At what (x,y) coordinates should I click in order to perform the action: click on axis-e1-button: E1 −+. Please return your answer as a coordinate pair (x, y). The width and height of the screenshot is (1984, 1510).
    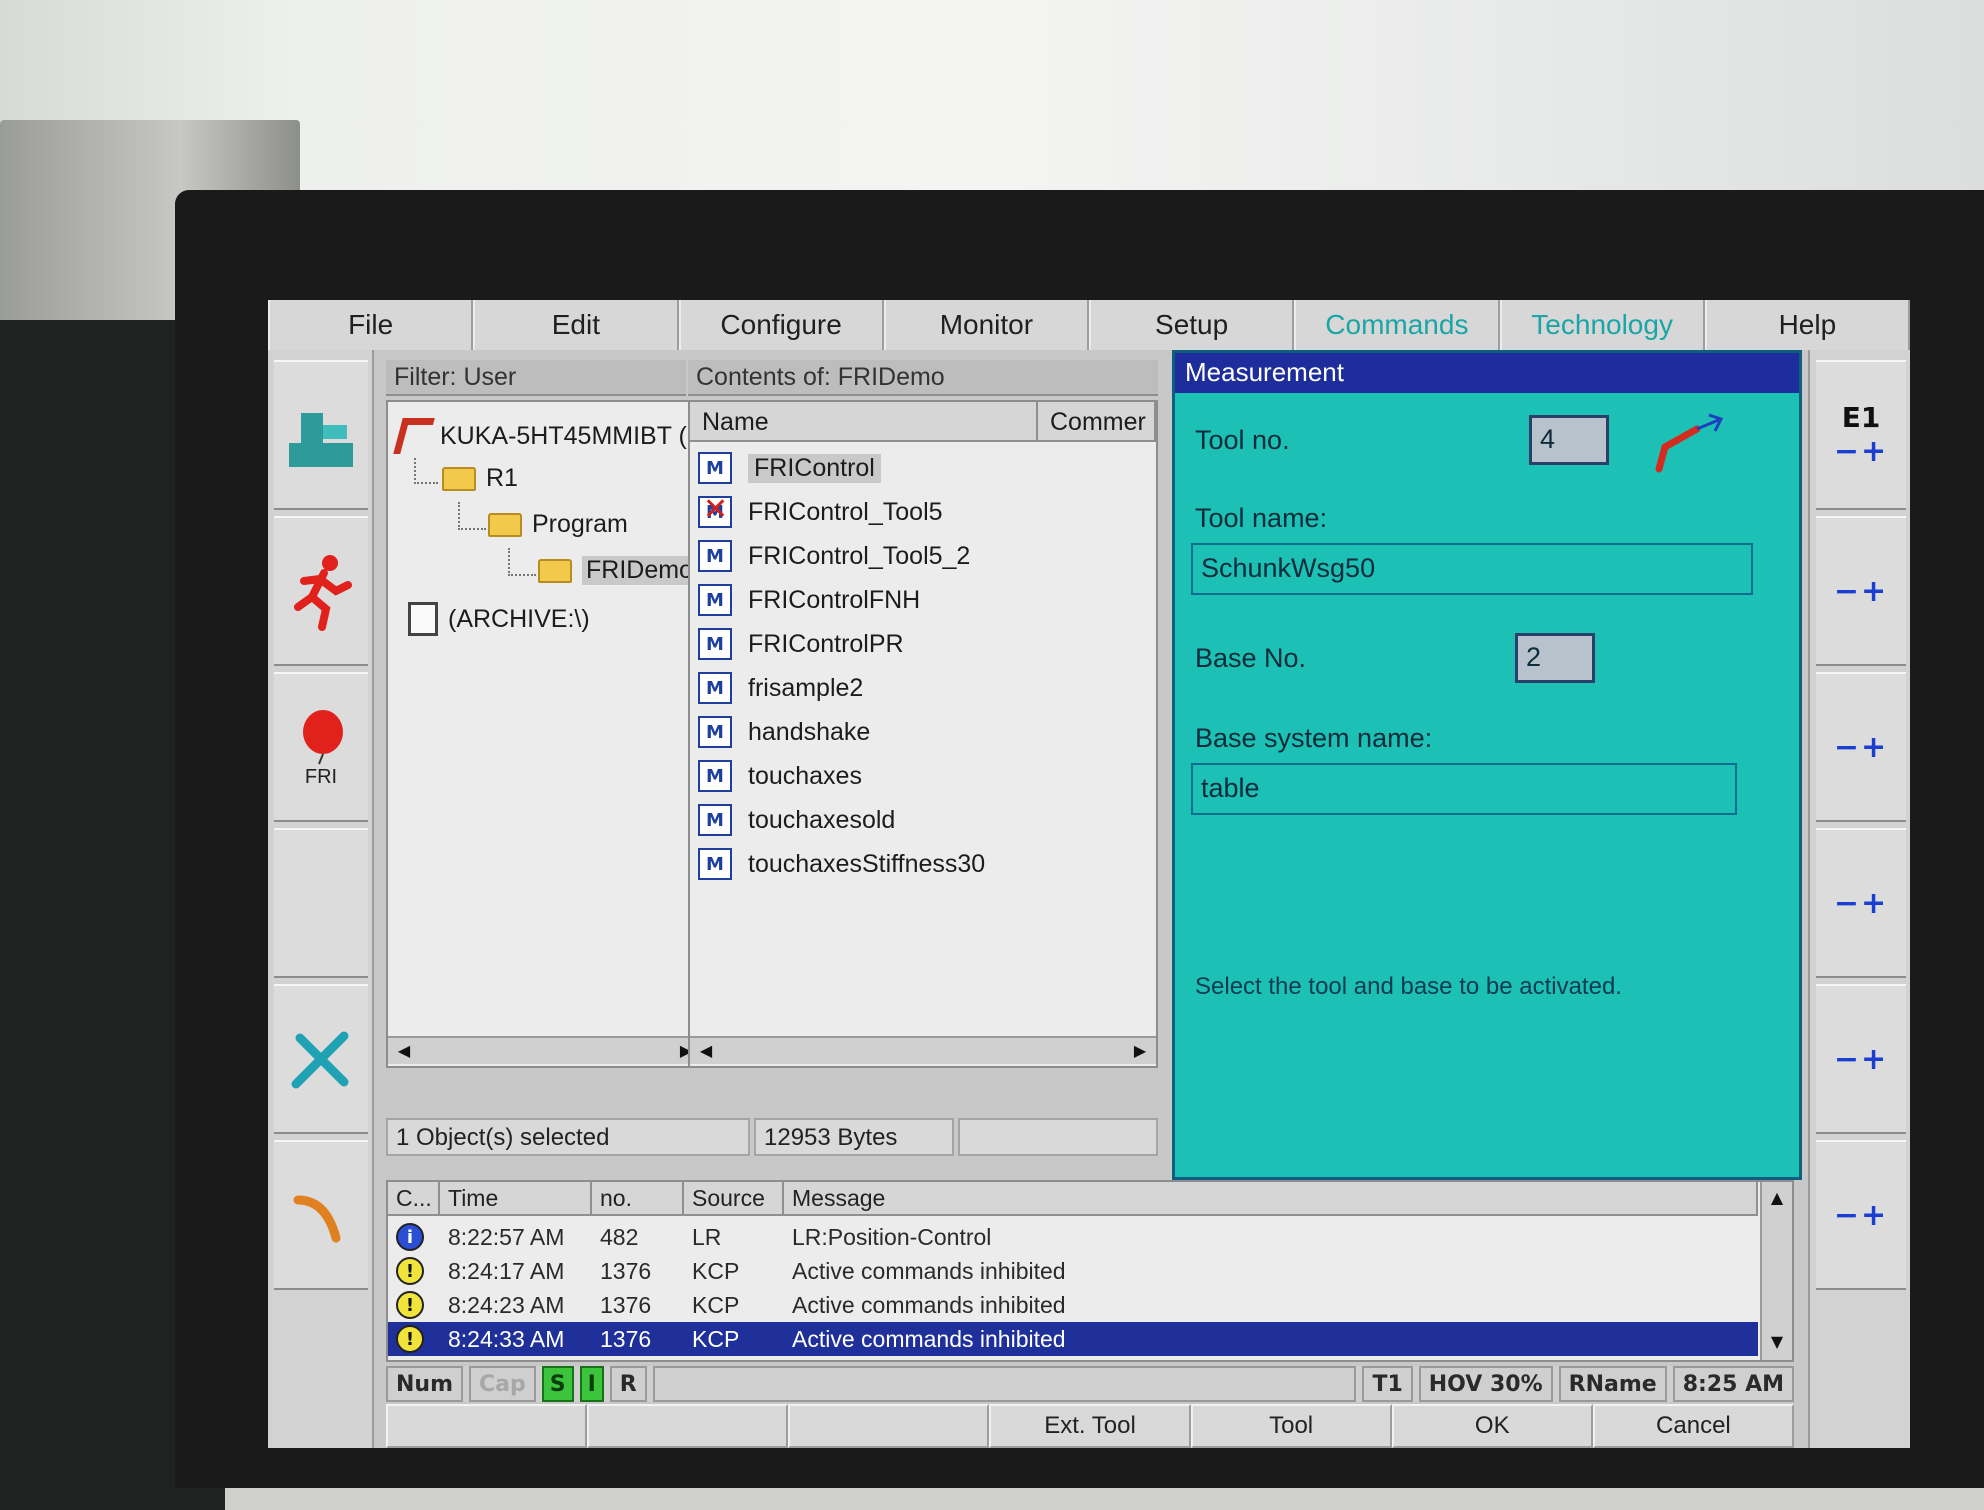
    Looking at the image, I should click on (1861, 435).